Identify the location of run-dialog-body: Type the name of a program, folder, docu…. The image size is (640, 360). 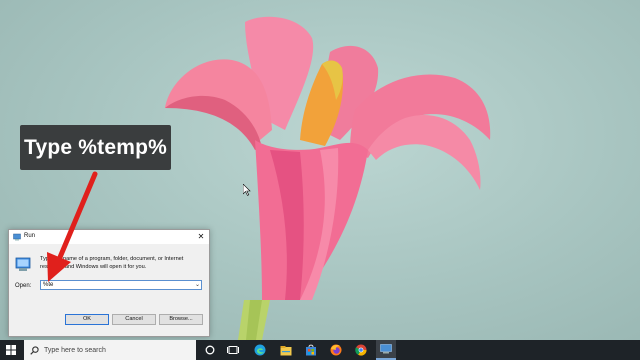
(109, 290).